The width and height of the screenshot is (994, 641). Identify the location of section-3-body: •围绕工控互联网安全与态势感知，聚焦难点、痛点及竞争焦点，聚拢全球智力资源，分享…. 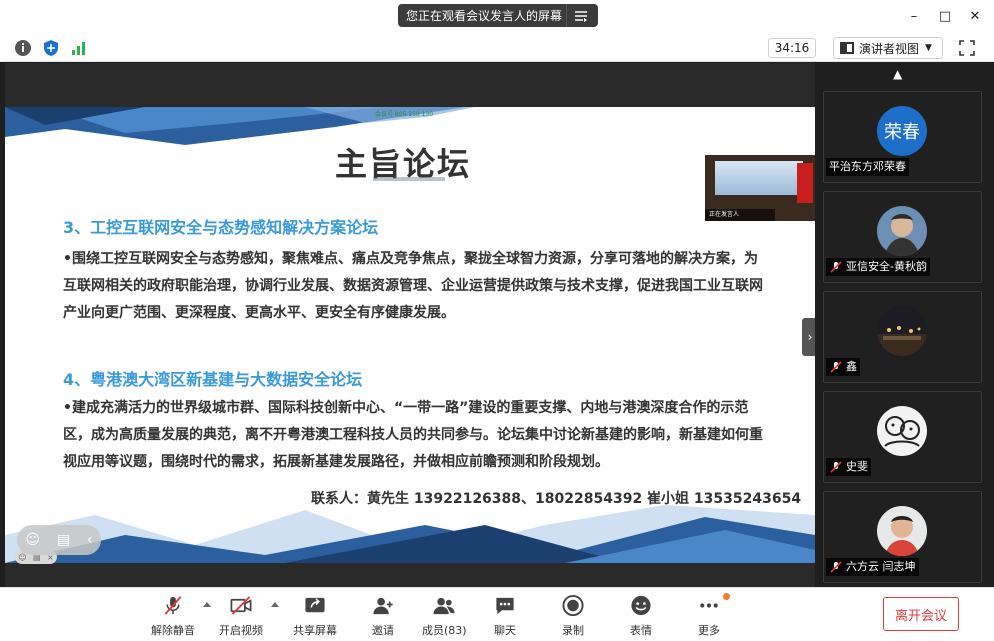
(413, 286).